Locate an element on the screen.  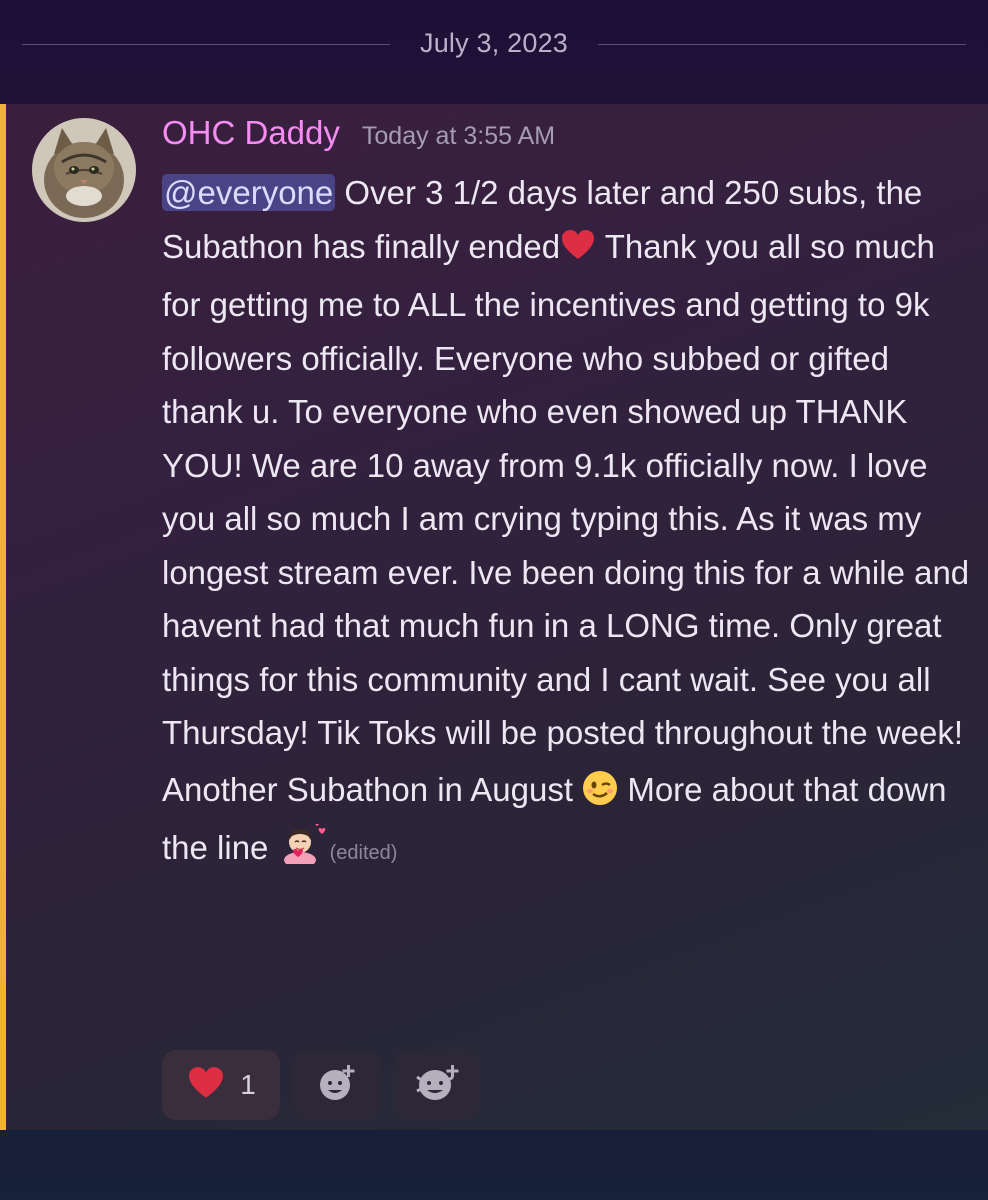
divider-line-left is located at coordinates (206, 44).